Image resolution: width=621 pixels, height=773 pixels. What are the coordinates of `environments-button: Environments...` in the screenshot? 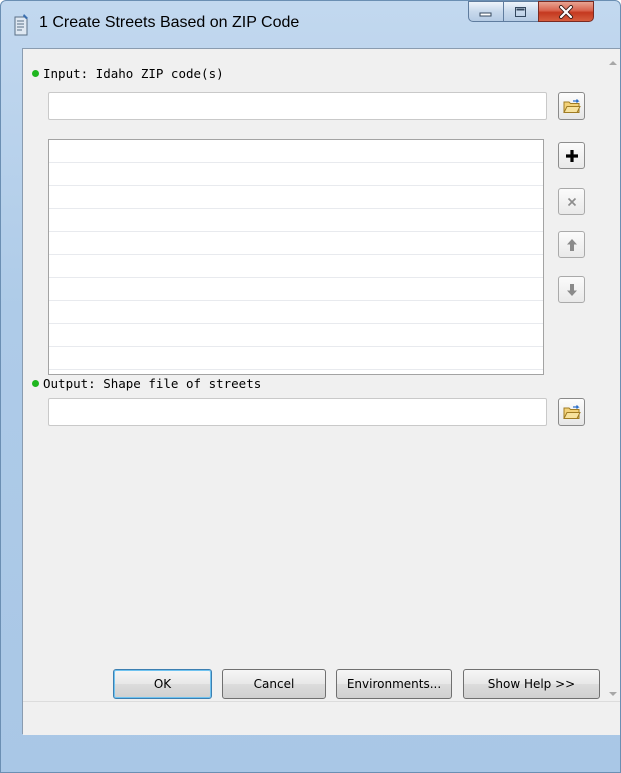 It's located at (394, 684).